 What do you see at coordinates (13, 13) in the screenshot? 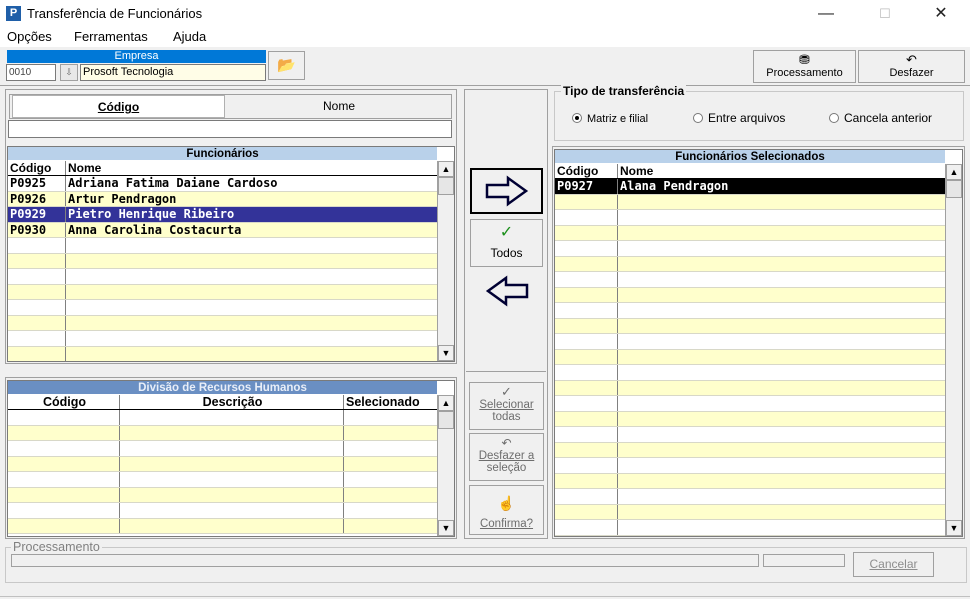
I see `app-icon: P` at bounding box center [13, 13].